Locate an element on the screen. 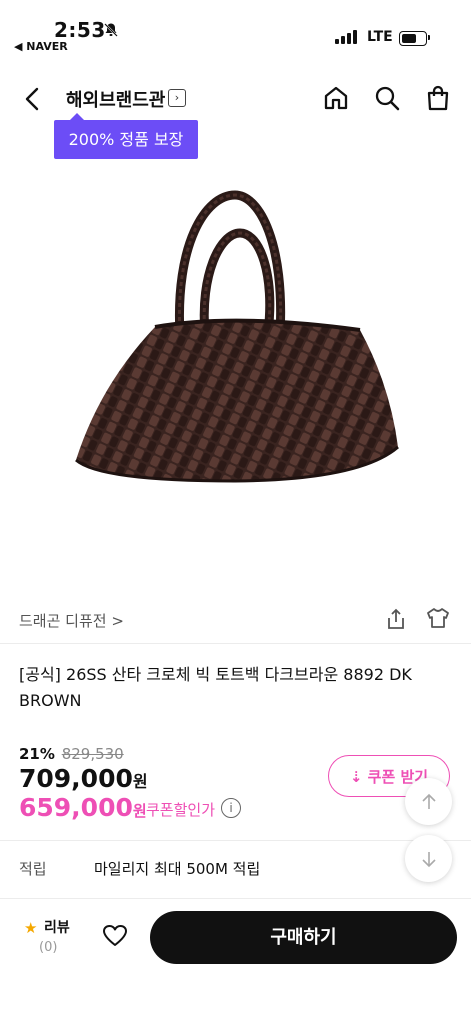 This screenshot has height=1024, width=471. coupon-price-value: 659,000 is located at coordinates (76, 807).